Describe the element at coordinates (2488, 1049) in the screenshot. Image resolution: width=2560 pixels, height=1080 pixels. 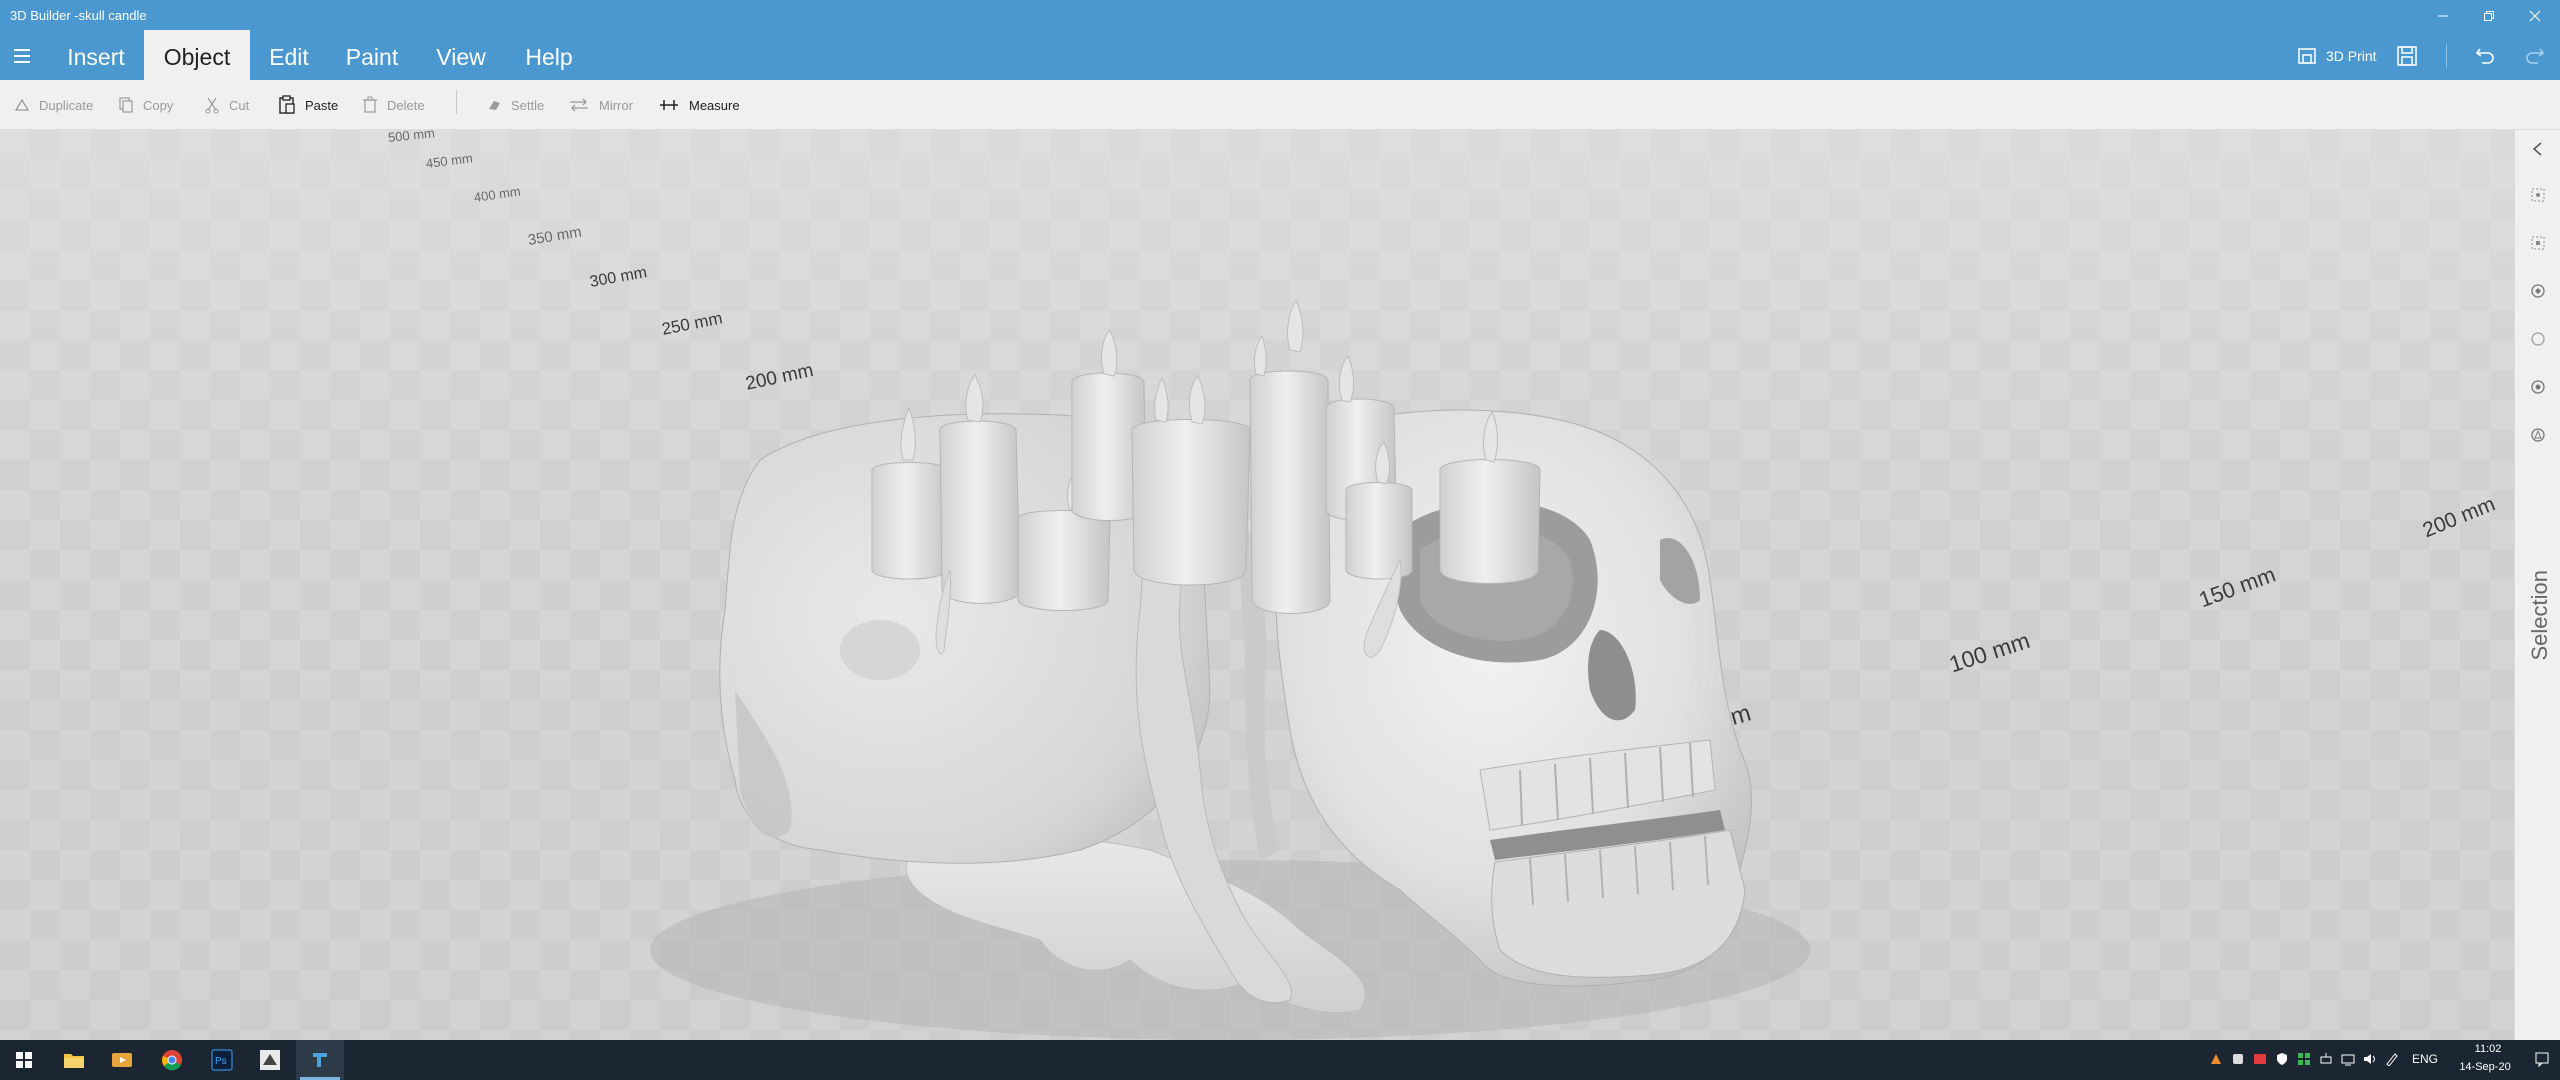
I see `clock-time: 11:02` at that location.